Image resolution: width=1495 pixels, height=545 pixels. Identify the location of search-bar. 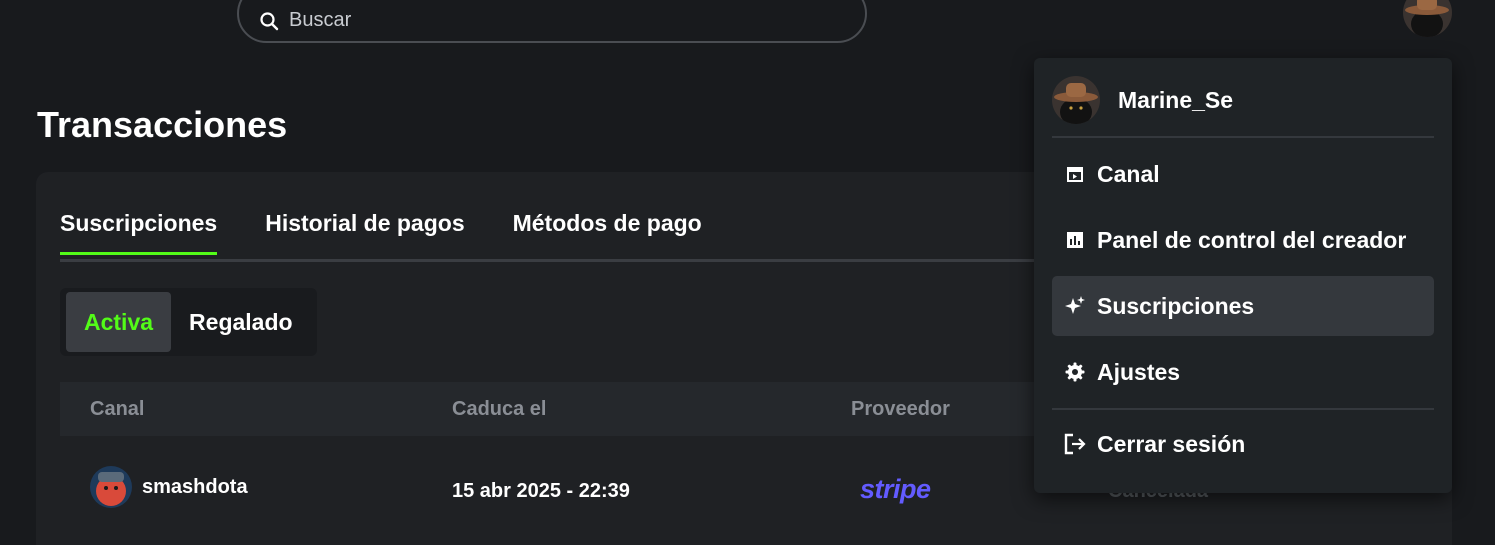
(552, 21).